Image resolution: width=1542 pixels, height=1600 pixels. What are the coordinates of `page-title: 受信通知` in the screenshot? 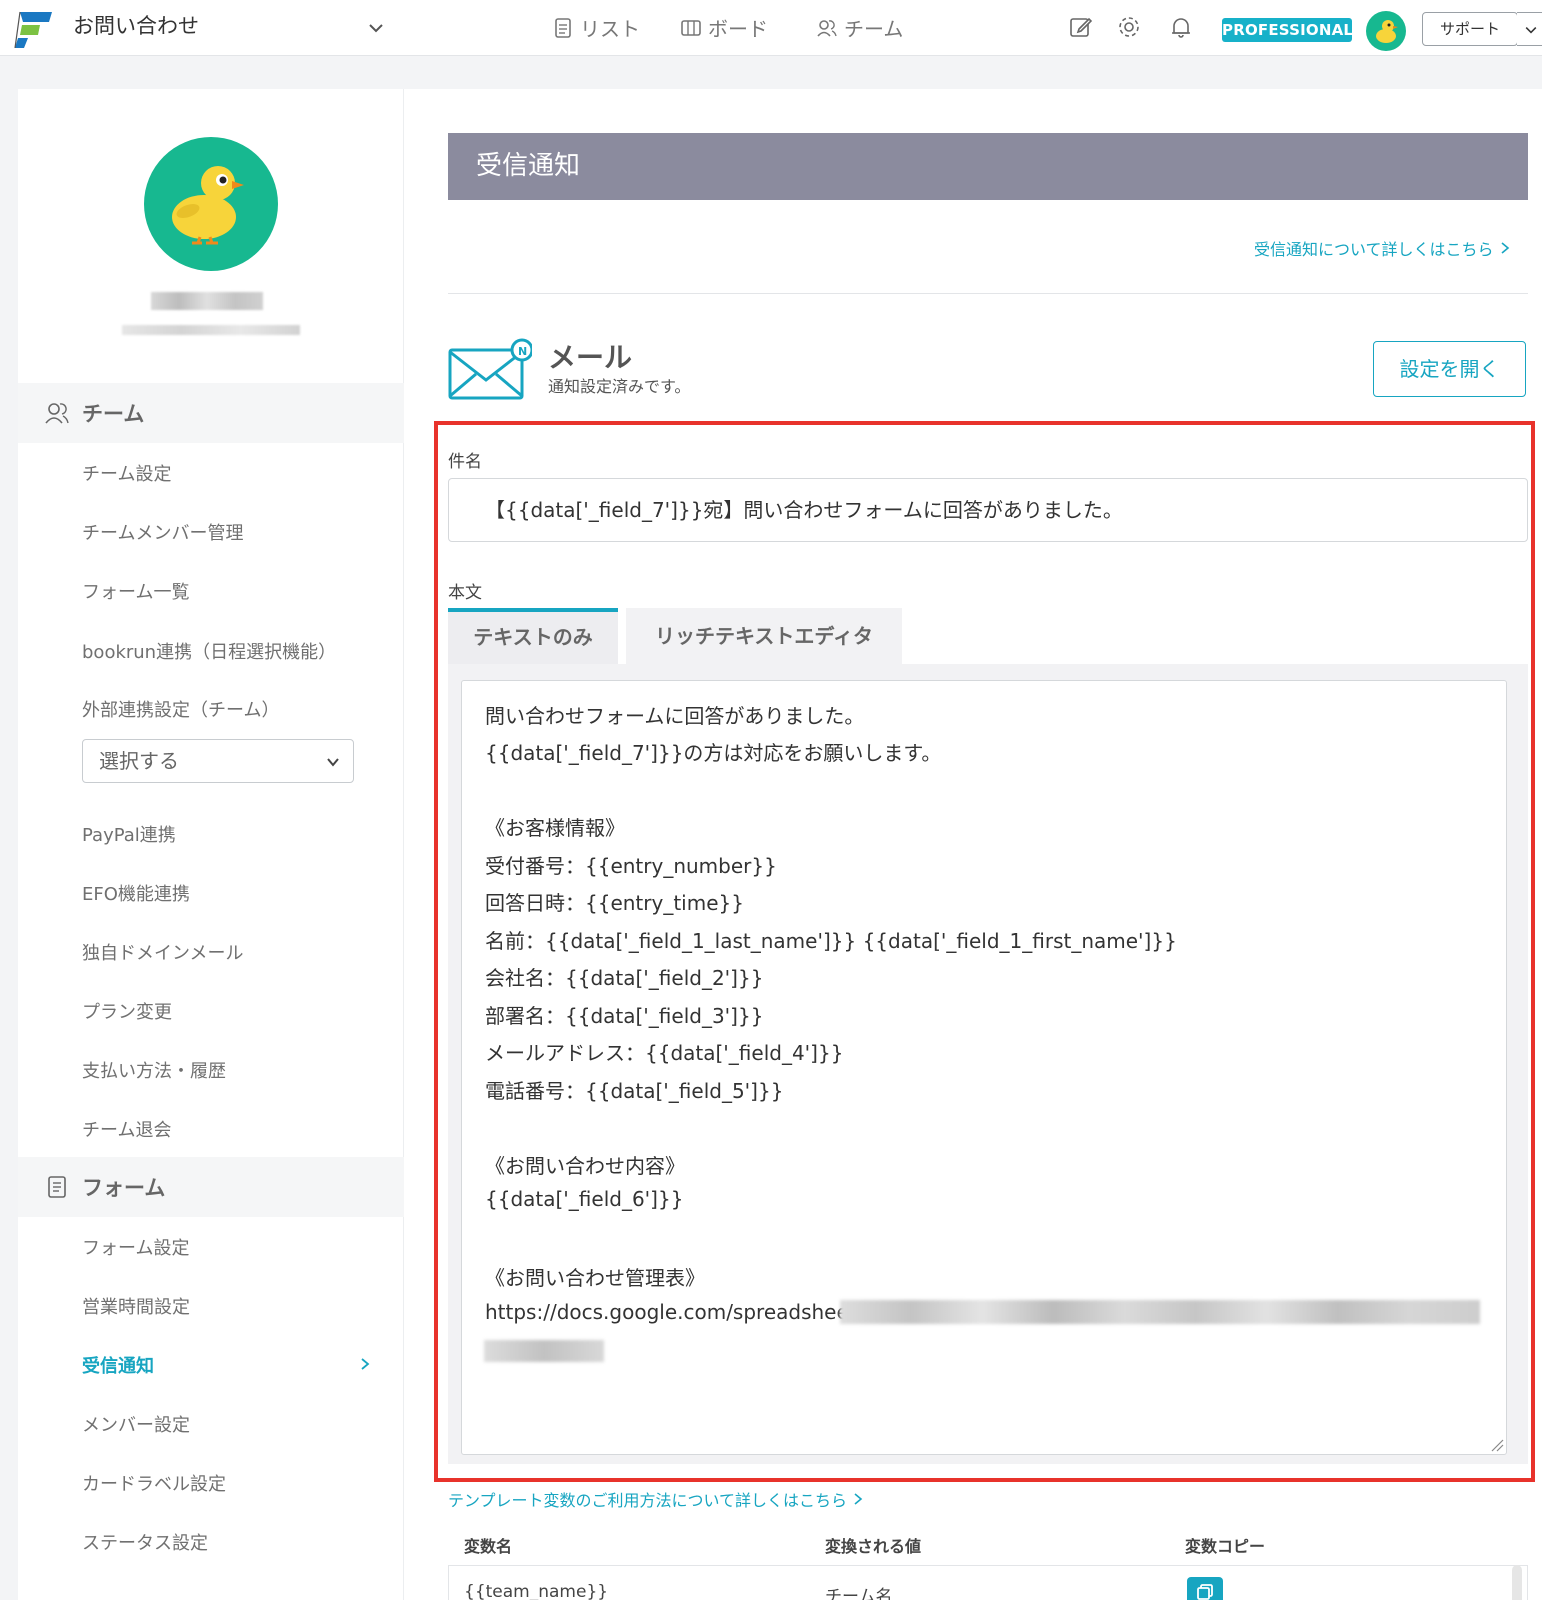 It's located at (988, 166).